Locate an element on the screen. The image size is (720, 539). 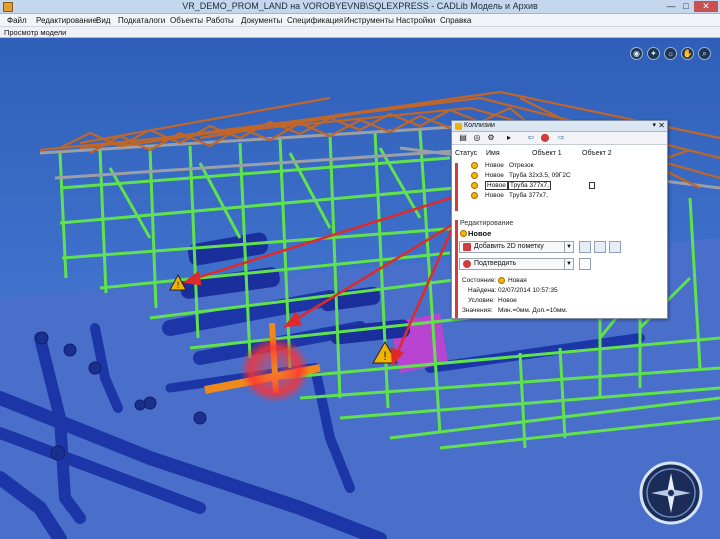
state-label: Состояние: is located at coordinates (479, 280).